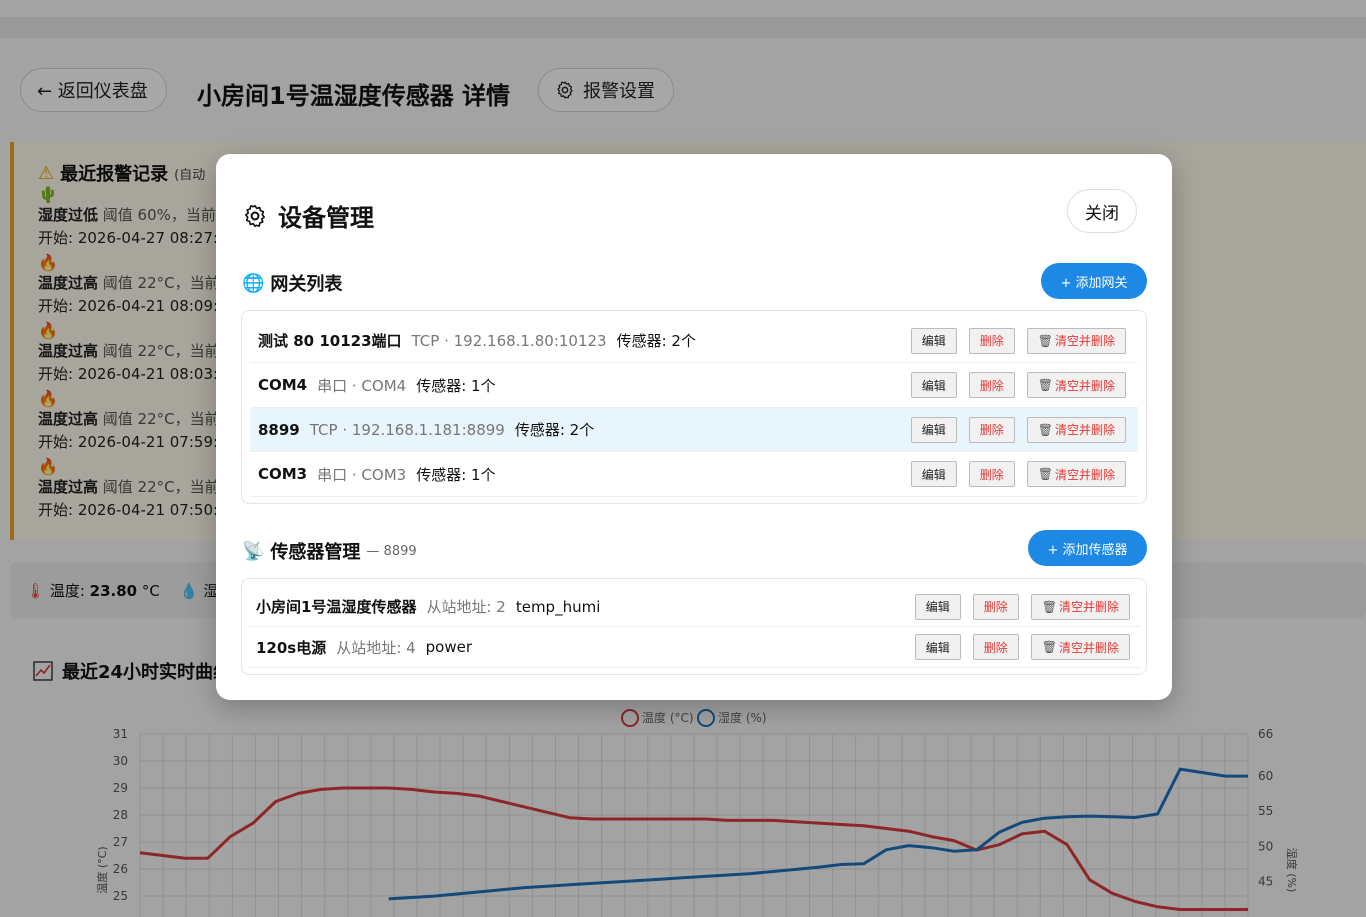 This screenshot has height=917, width=1366. I want to click on add-sensor-button: + 添加传感器, so click(1087, 548).